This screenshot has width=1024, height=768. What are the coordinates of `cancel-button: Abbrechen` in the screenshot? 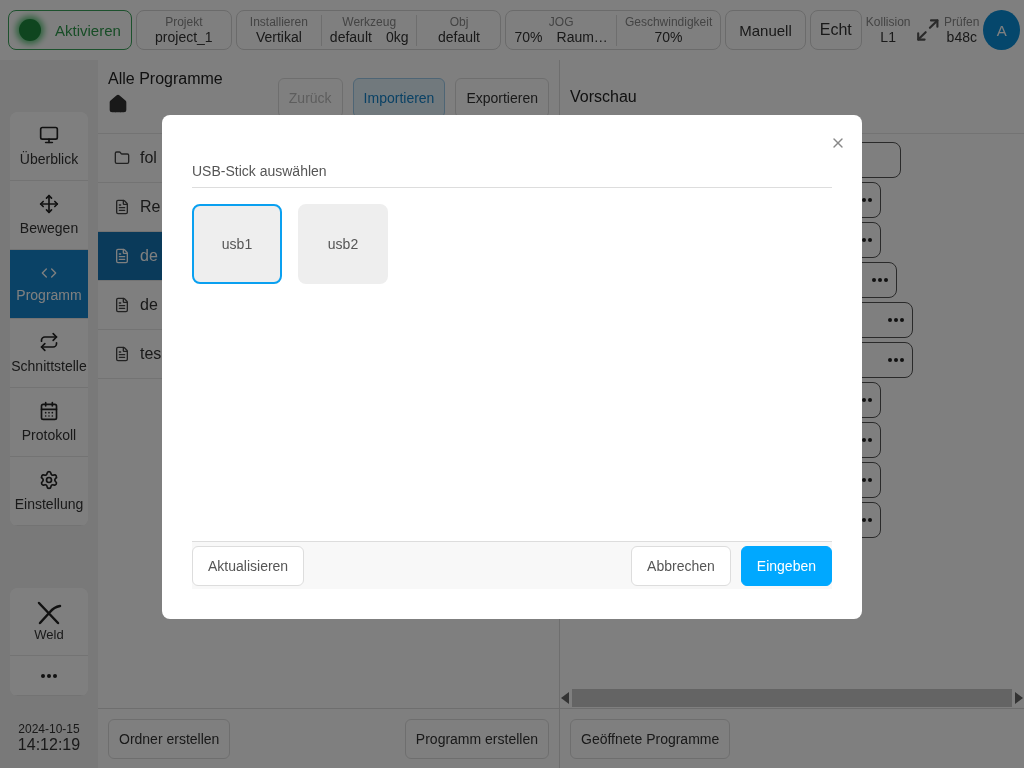 It's located at (681, 565).